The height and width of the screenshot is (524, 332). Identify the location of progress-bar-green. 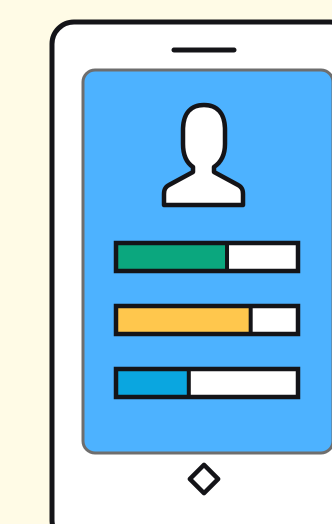
(207, 257).